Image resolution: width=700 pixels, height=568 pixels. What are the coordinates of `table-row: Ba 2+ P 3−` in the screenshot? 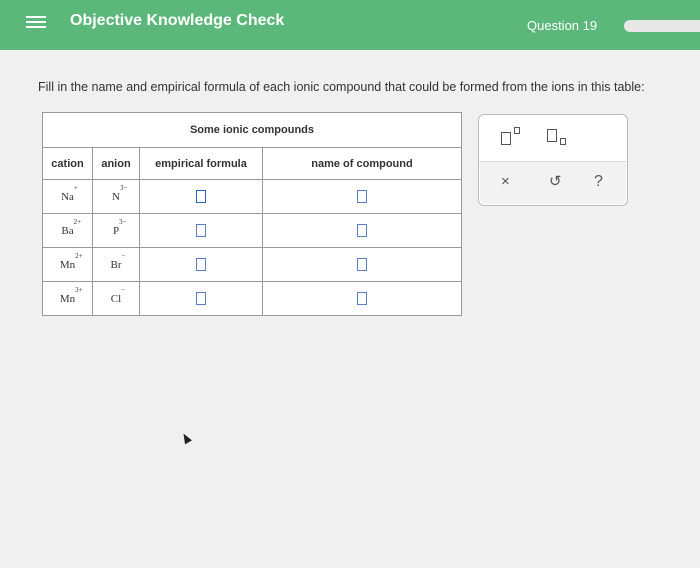 It's located at (252, 230).